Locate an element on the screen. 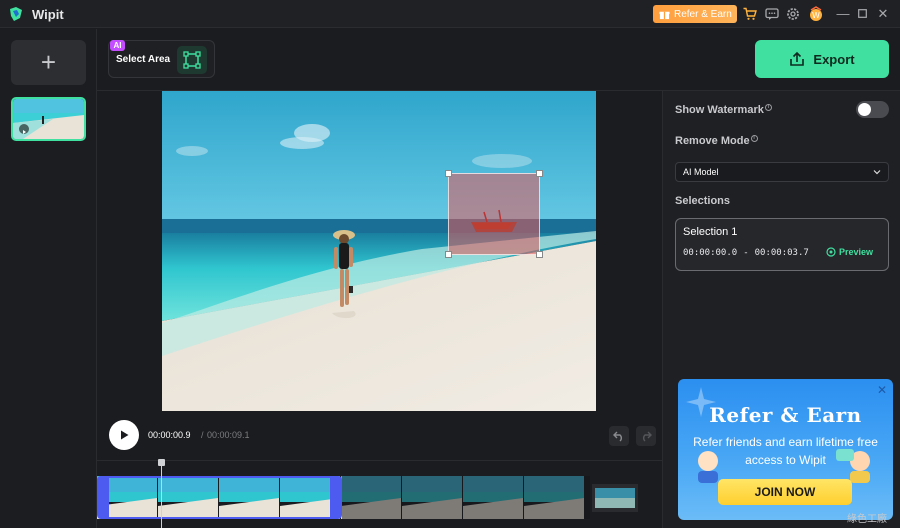 The height and width of the screenshot is (528, 900). playhead-handle is located at coordinates (161, 462).